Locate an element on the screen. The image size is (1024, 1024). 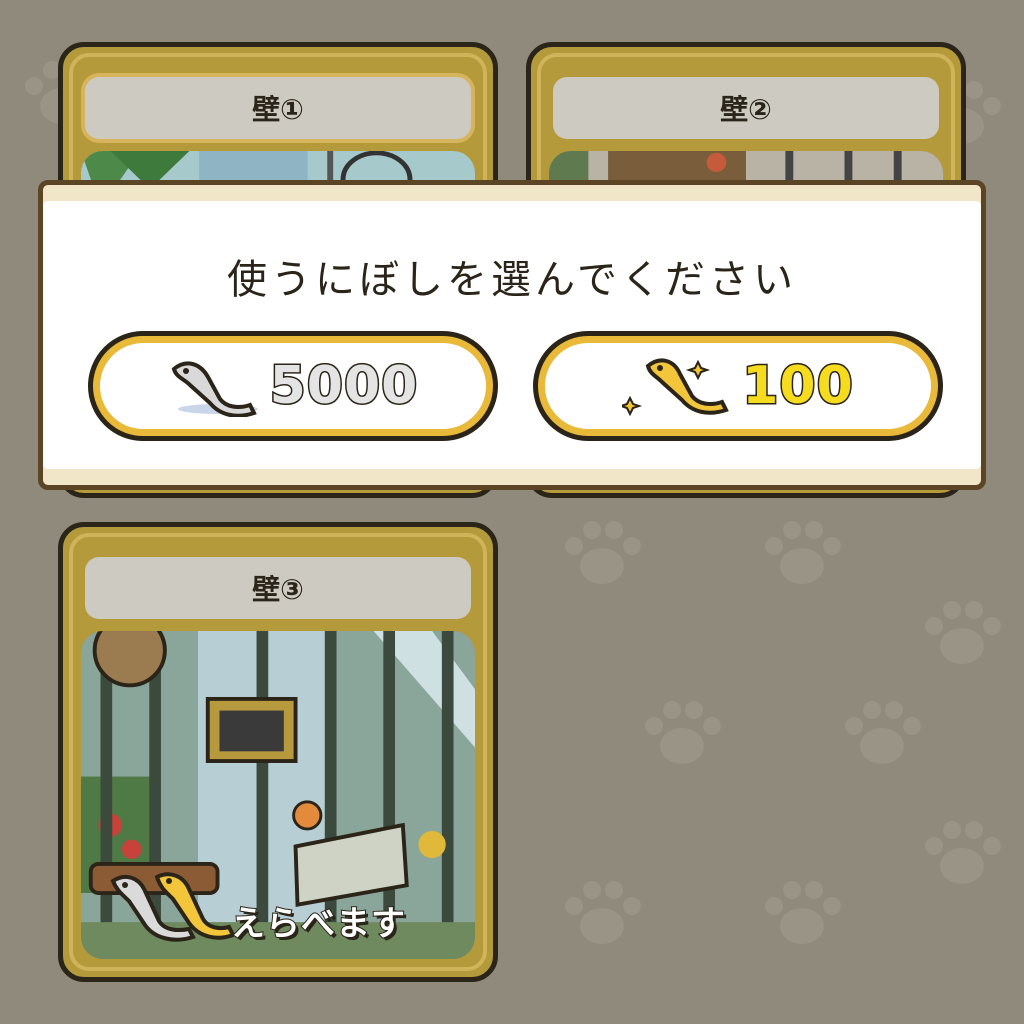
dialog-title: 使うにぼしを選んでください is located at coordinates (512, 280).